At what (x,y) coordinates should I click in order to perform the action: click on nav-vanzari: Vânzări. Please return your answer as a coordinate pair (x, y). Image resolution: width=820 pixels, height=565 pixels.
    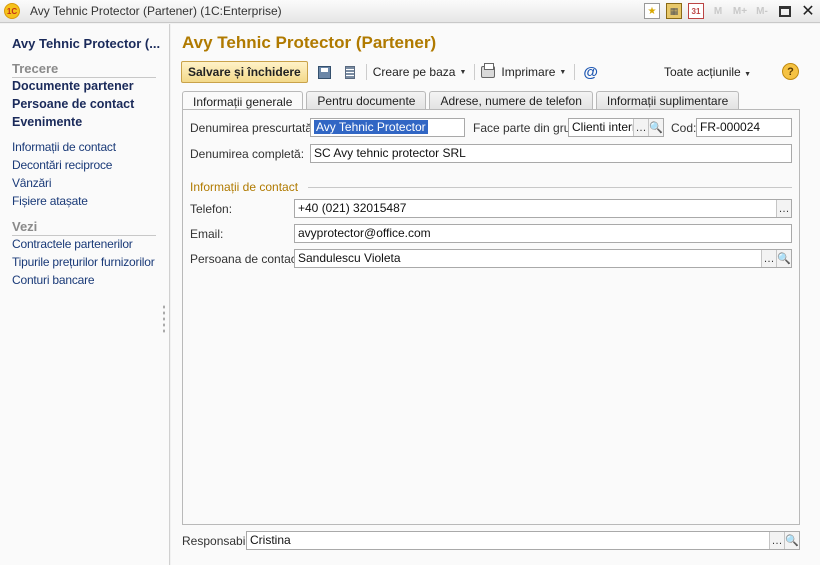
    Looking at the image, I should click on (31, 183).